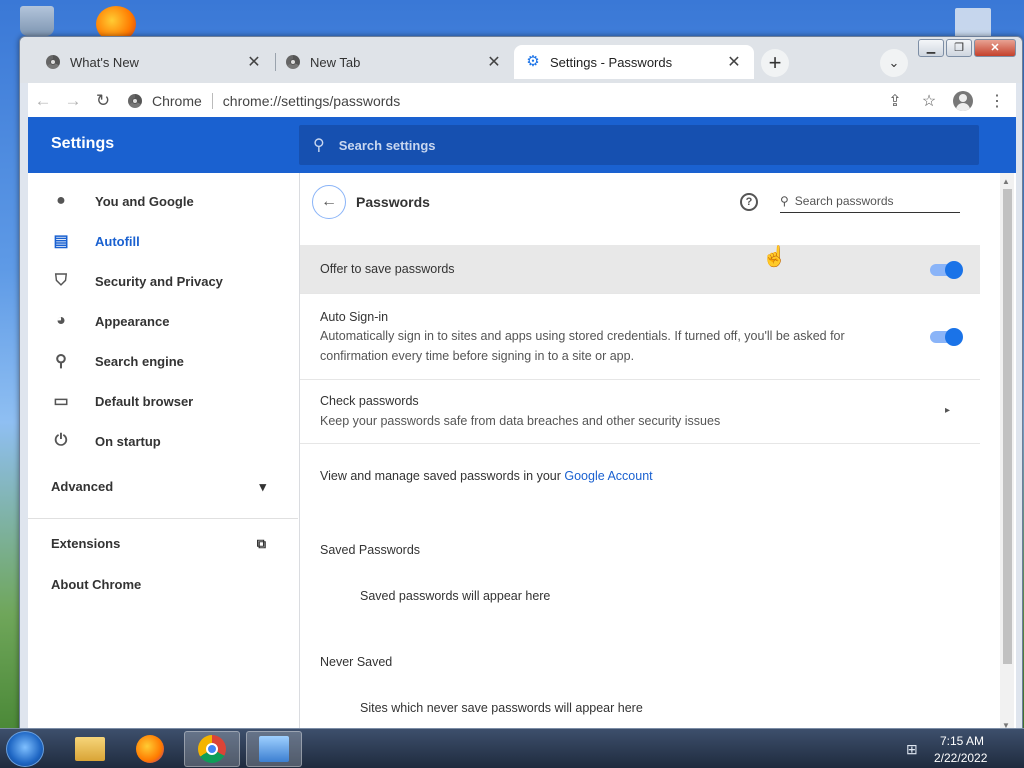 The height and width of the screenshot is (768, 1024). Describe the element at coordinates (959, 48) in the screenshot. I see `restore-button: ❐` at that location.